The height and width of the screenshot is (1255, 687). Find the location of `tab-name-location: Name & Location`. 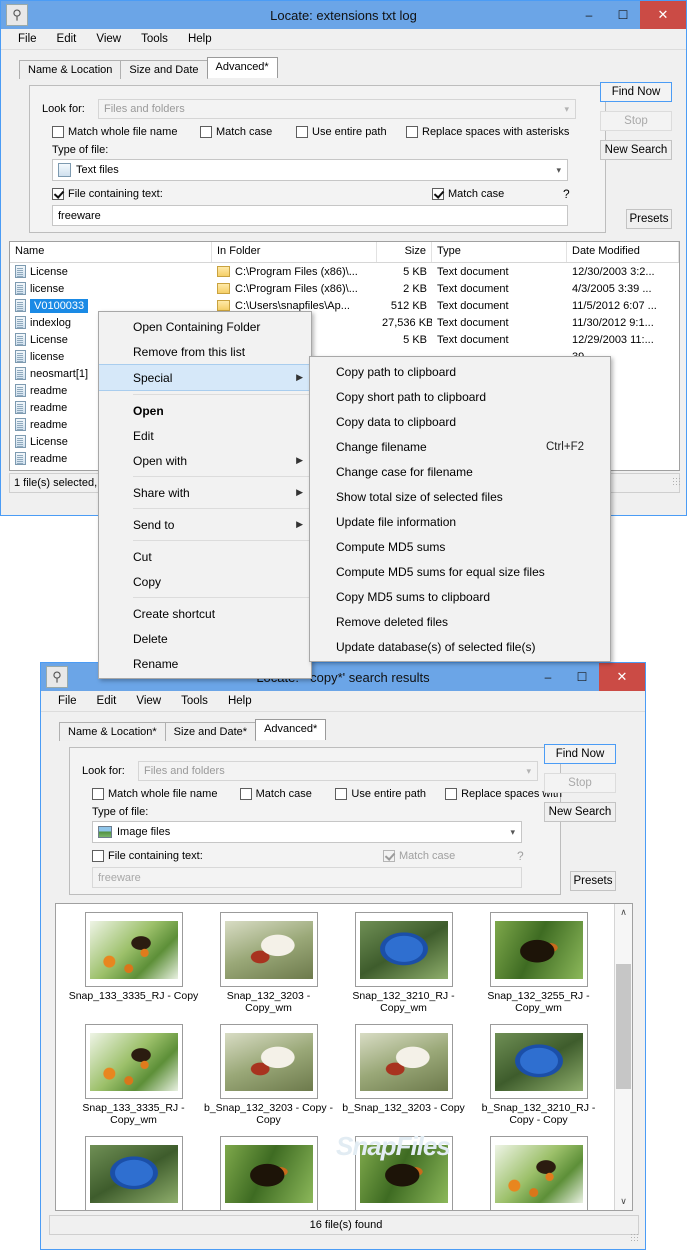

tab-name-location: Name & Location is located at coordinates (70, 69).